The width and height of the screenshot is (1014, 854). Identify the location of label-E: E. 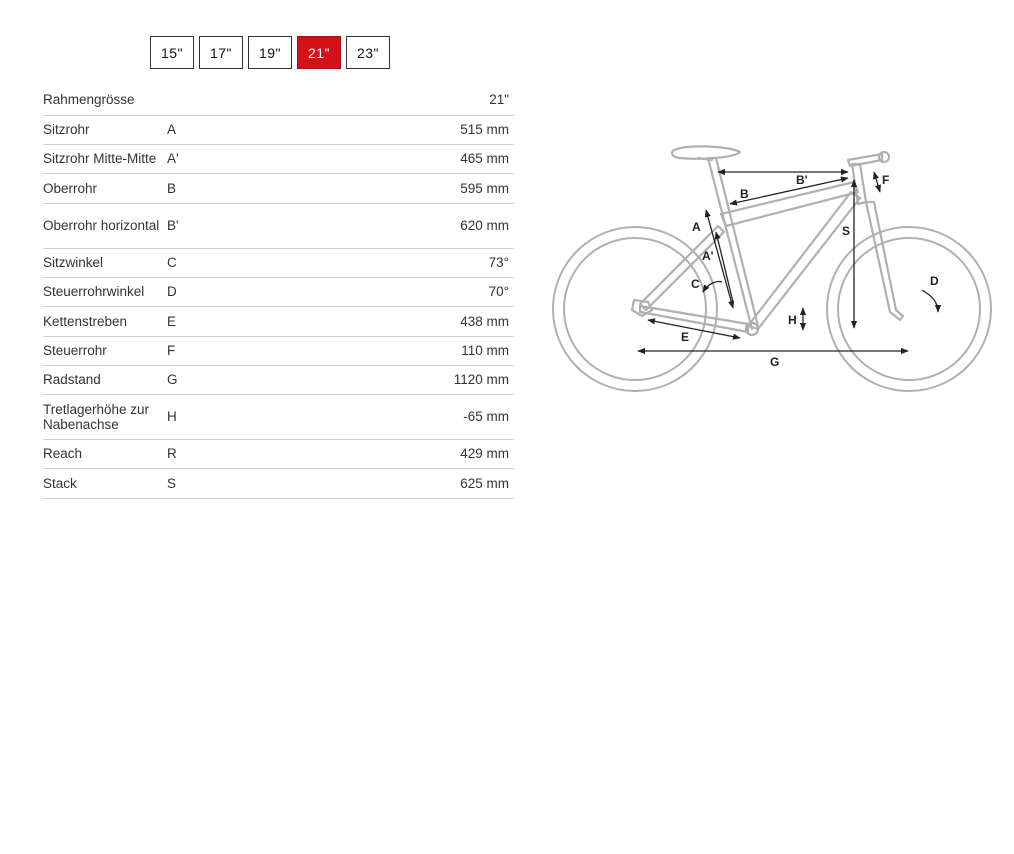
(685, 337).